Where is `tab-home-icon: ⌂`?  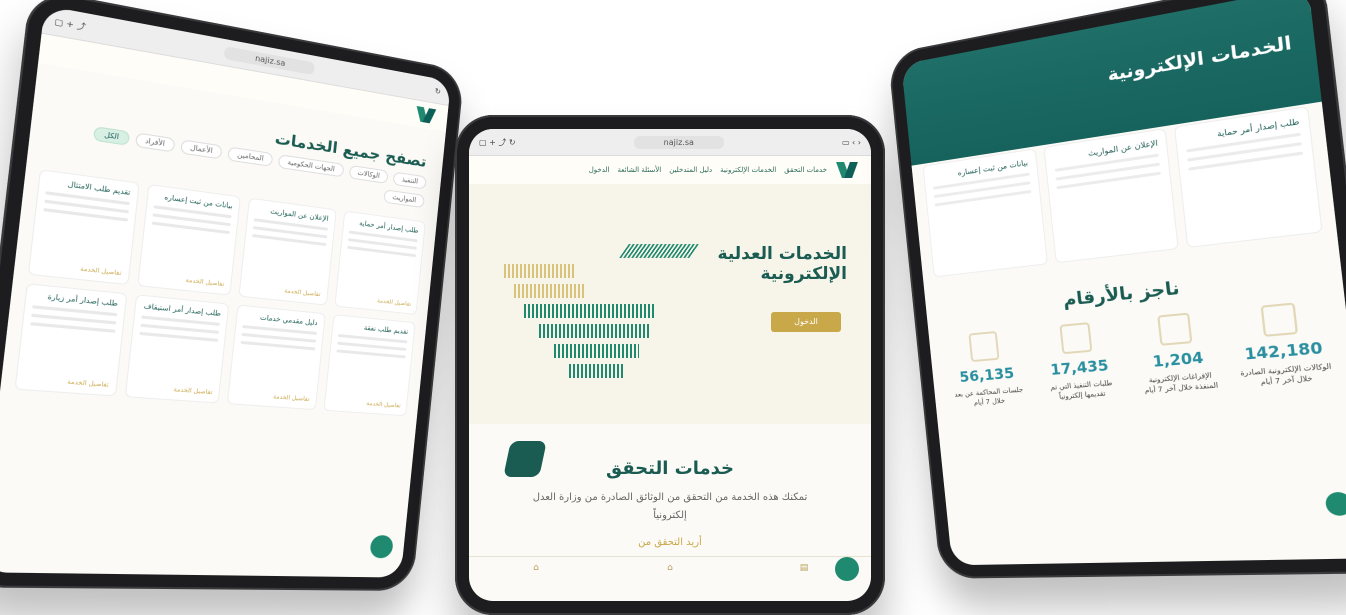
tab-home-icon: ⌂ is located at coordinates (670, 579).